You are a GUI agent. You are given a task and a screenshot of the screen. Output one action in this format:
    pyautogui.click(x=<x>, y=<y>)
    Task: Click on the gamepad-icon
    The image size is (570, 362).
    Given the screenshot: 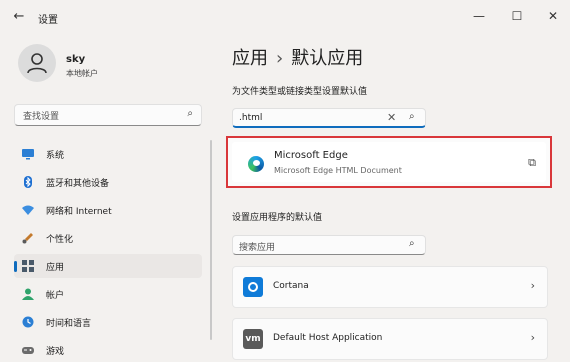 What is the action you would take?
    pyautogui.click(x=28, y=350)
    